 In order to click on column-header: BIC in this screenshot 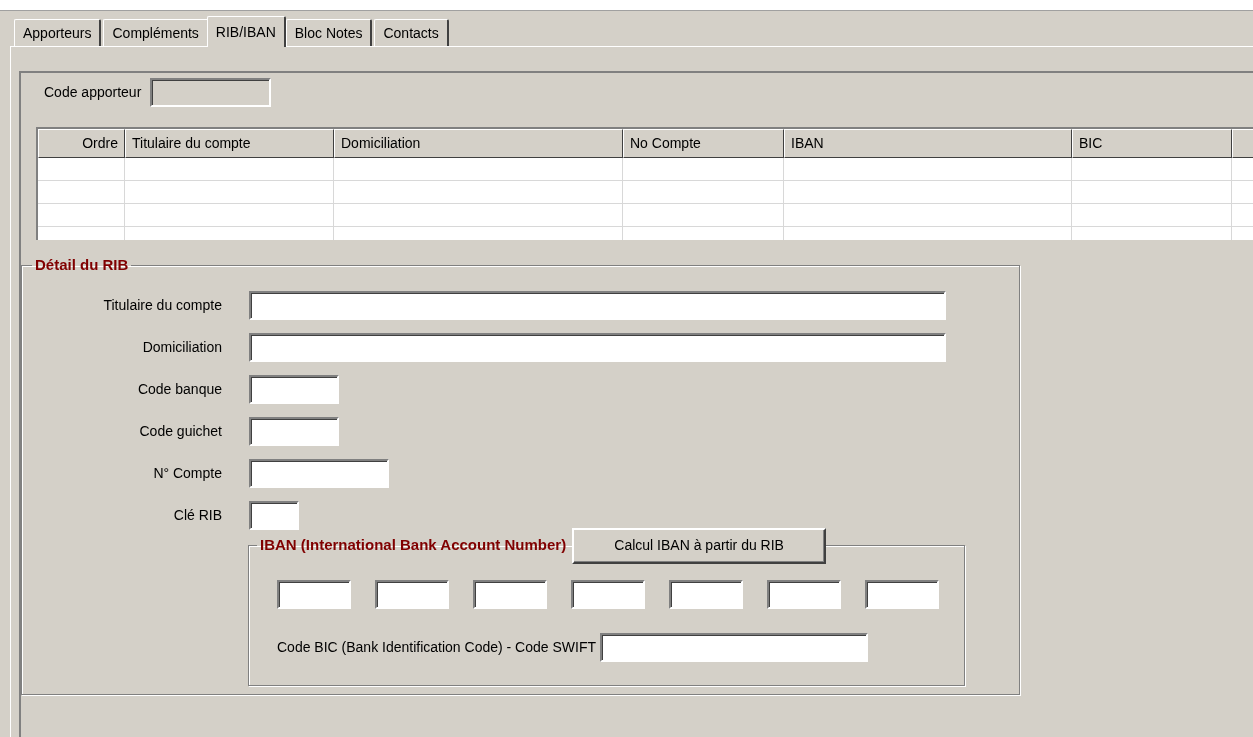, I will do `click(1152, 143)`.